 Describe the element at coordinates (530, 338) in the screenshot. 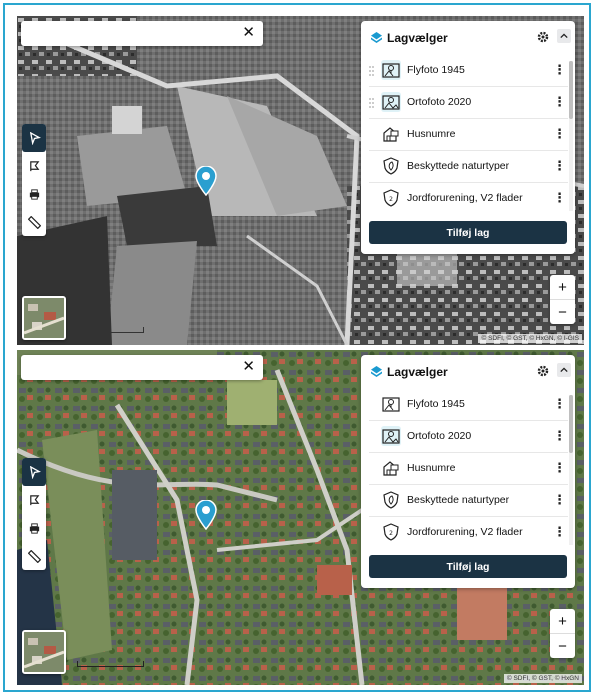

I see `map-attribution: © SDFI, © GST, © HxGN, © I-GIS` at that location.